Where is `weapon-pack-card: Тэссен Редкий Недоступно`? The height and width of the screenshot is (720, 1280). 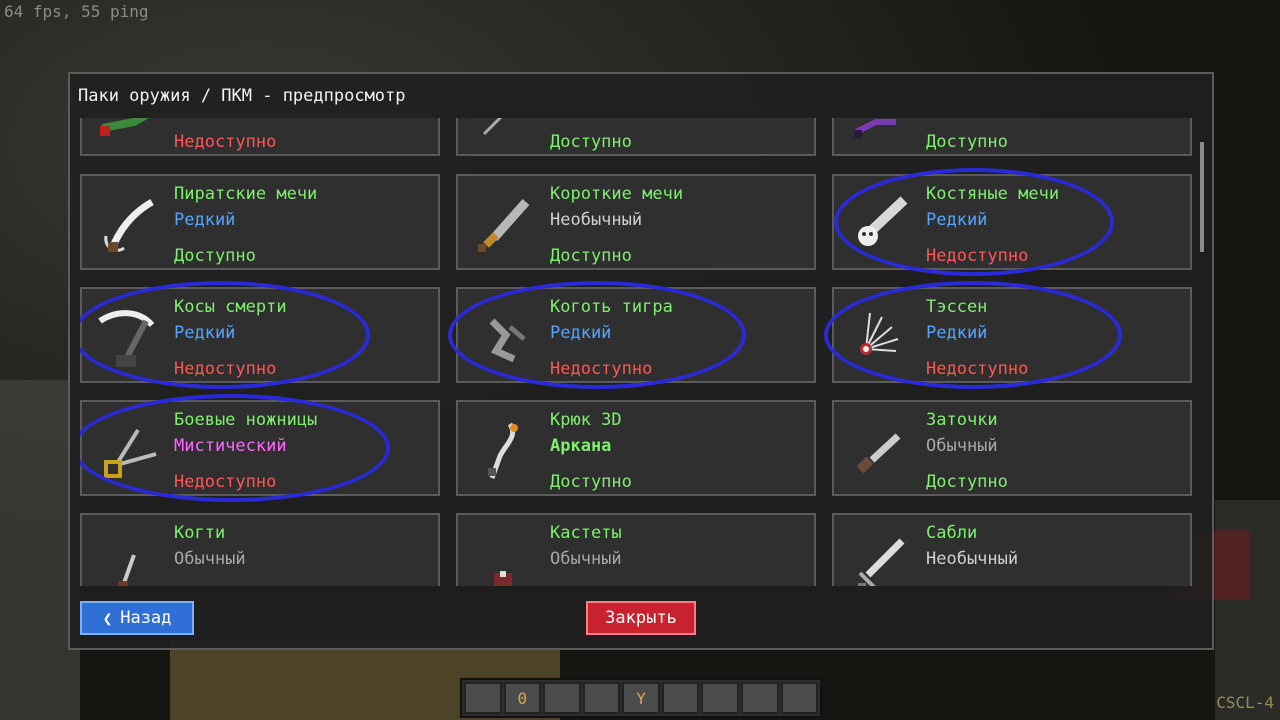
weapon-pack-card: Тэссен Редкий Недоступно is located at coordinates (1012, 335).